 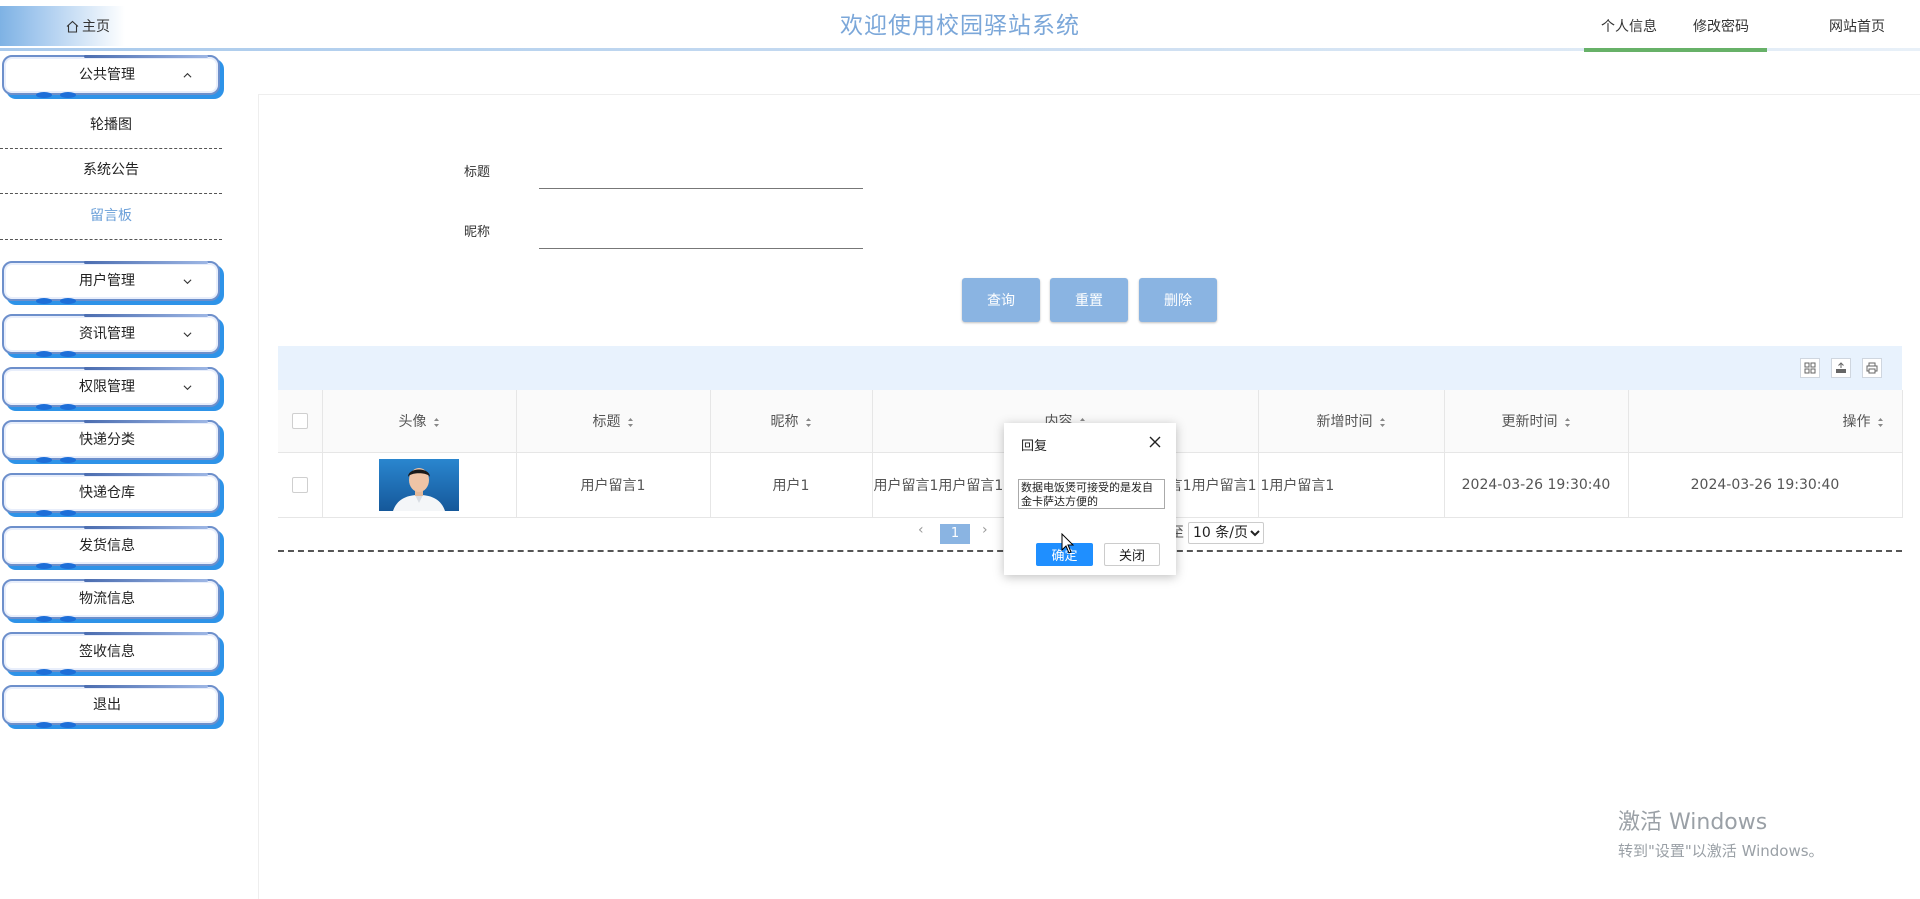 I want to click on column-header-nickname: 昵称, so click(x=791, y=421).